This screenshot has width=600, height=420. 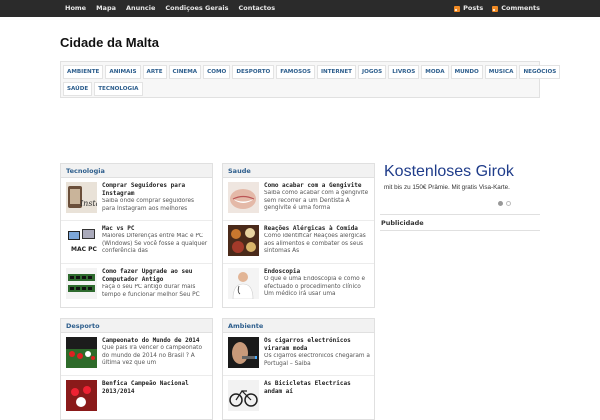 What do you see at coordinates (81, 283) in the screenshot?
I see `ram-upgrade-thumbnail` at bounding box center [81, 283].